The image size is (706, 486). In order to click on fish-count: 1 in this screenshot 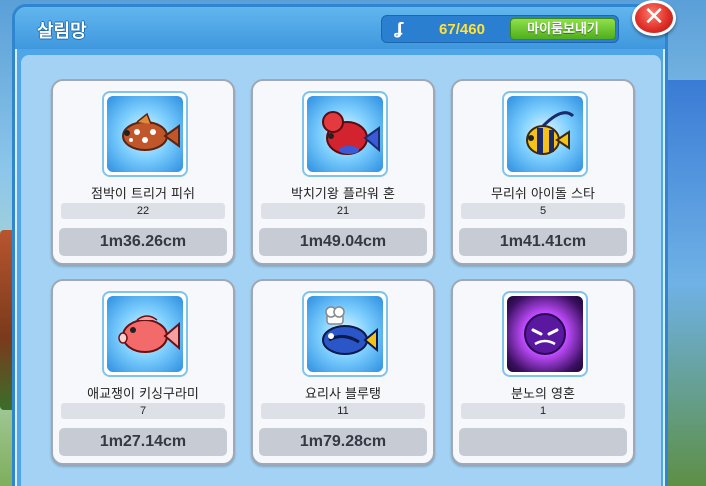, I will do `click(543, 411)`.